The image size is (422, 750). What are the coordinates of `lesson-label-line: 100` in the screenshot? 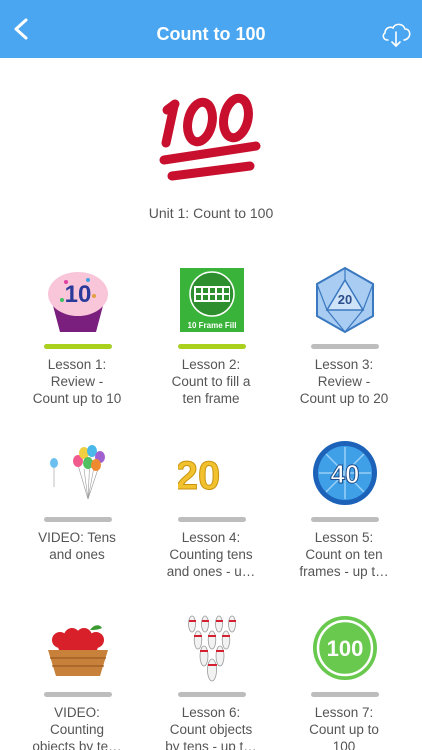 It's located at (344, 744).